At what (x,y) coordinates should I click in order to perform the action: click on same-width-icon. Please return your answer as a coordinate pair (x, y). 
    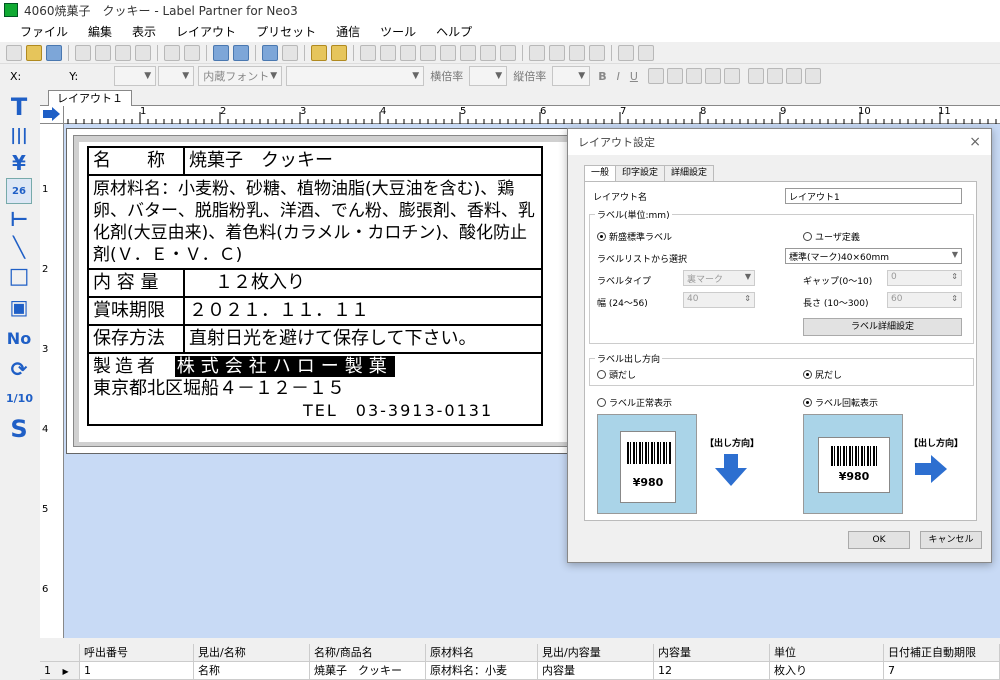
    Looking at the image, I should click on (488, 52).